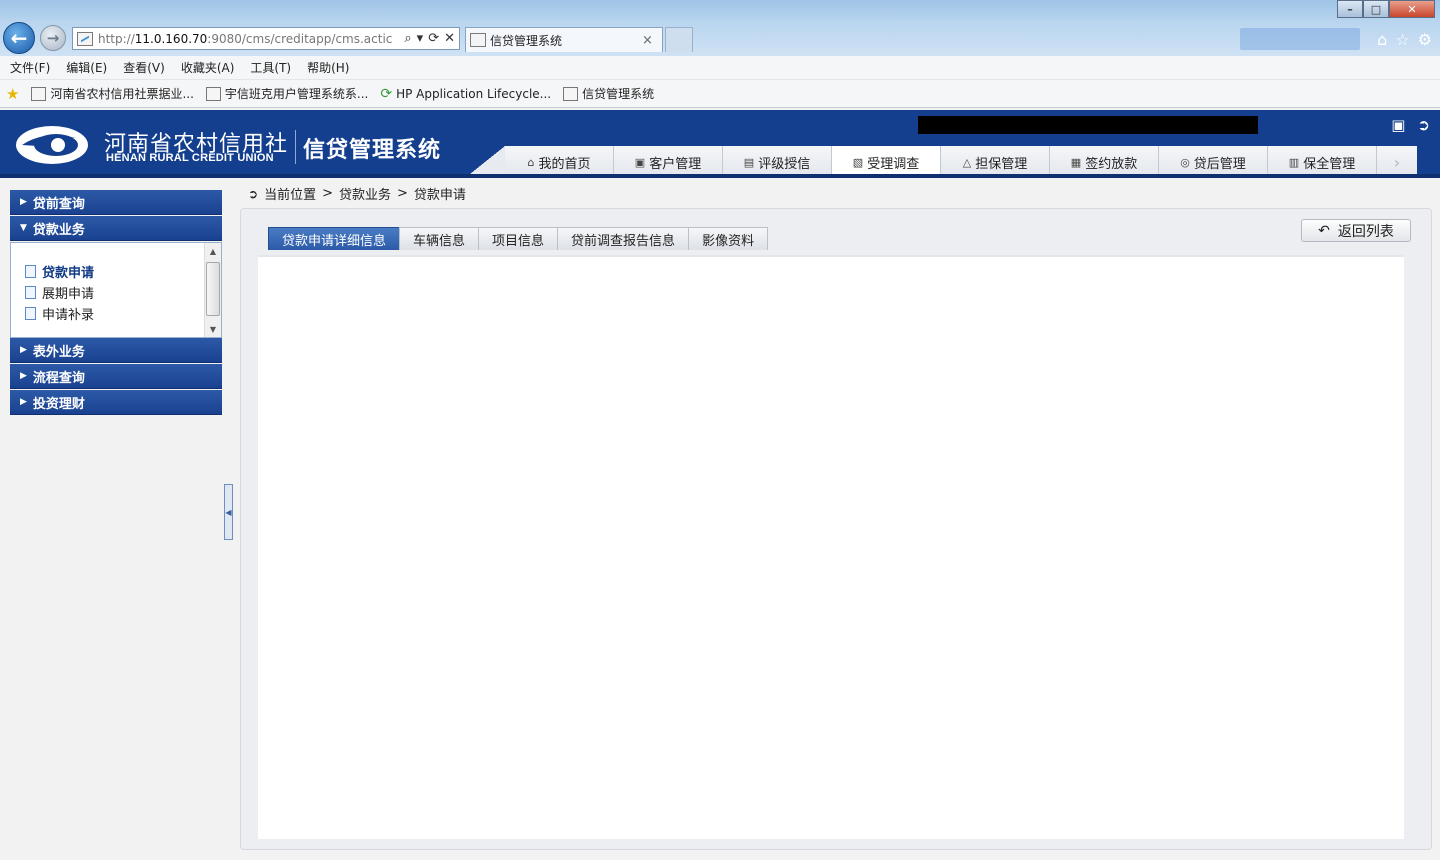  I want to click on sidebar-item-extension-apply: 展期申请, so click(123, 292).